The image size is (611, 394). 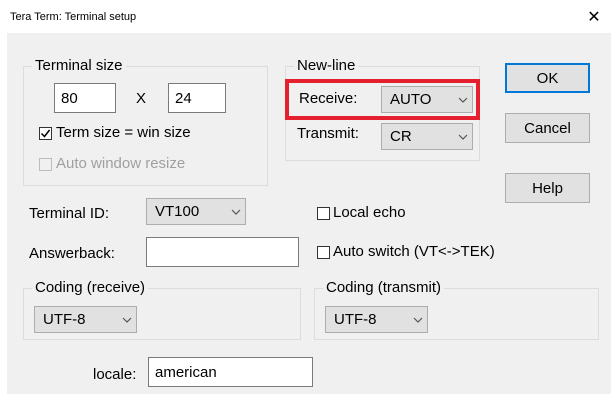 I want to click on answerback-input, so click(x=222, y=252).